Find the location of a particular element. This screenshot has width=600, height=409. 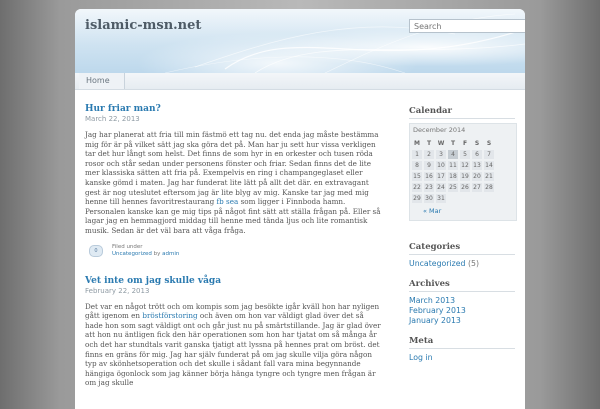

post-title: Vet inte om jag skulle våga is located at coordinates (234, 281).